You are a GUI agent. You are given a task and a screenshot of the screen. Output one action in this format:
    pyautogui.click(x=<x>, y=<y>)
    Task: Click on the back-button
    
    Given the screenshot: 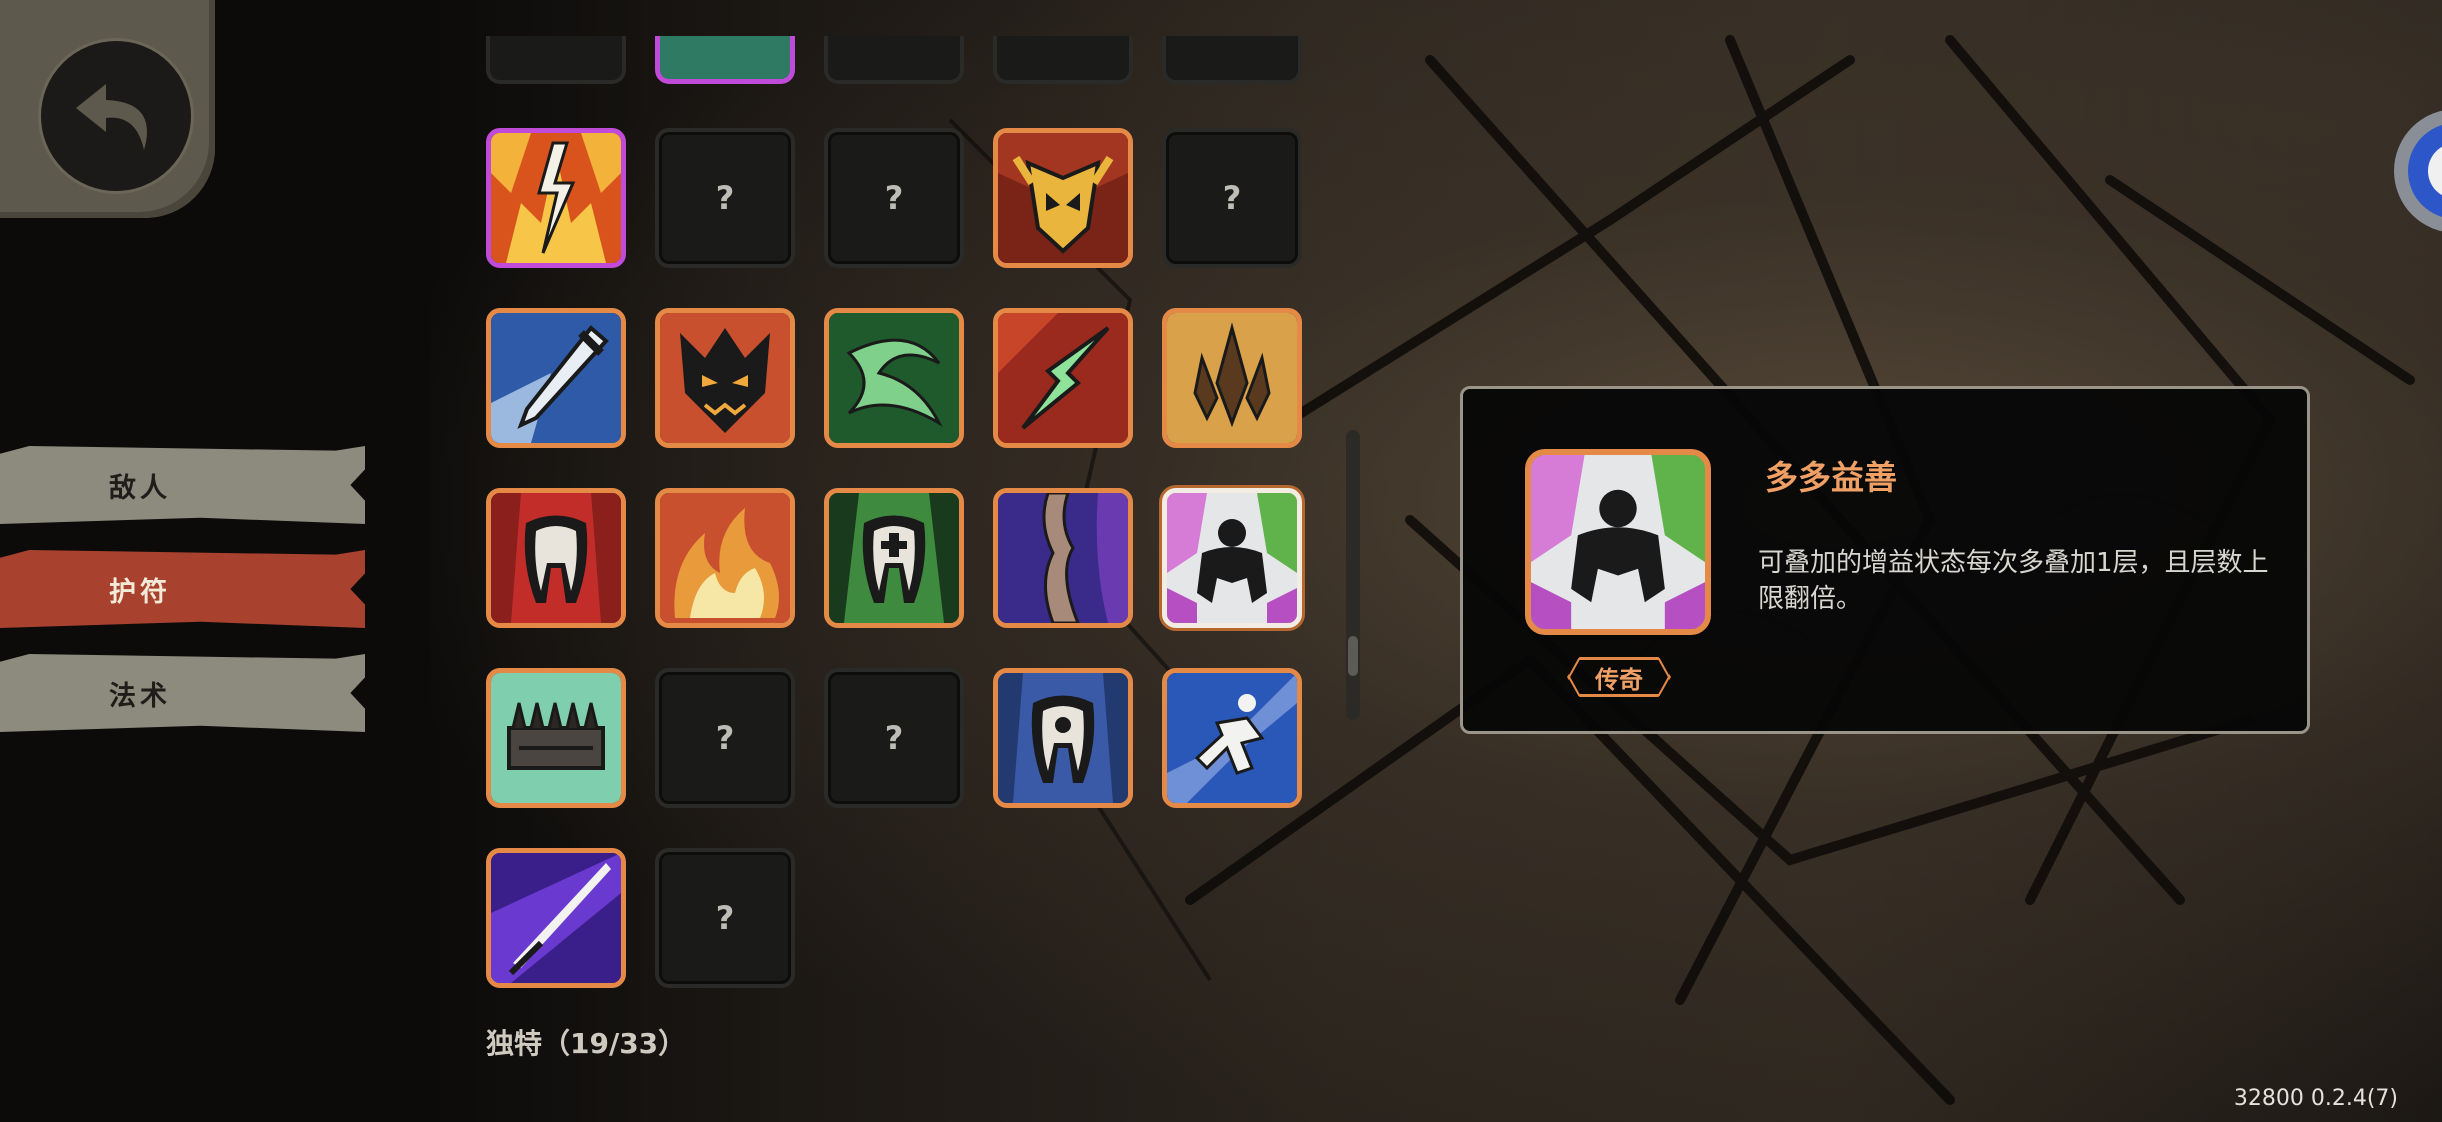 What is the action you would take?
    pyautogui.click(x=107, y=109)
    